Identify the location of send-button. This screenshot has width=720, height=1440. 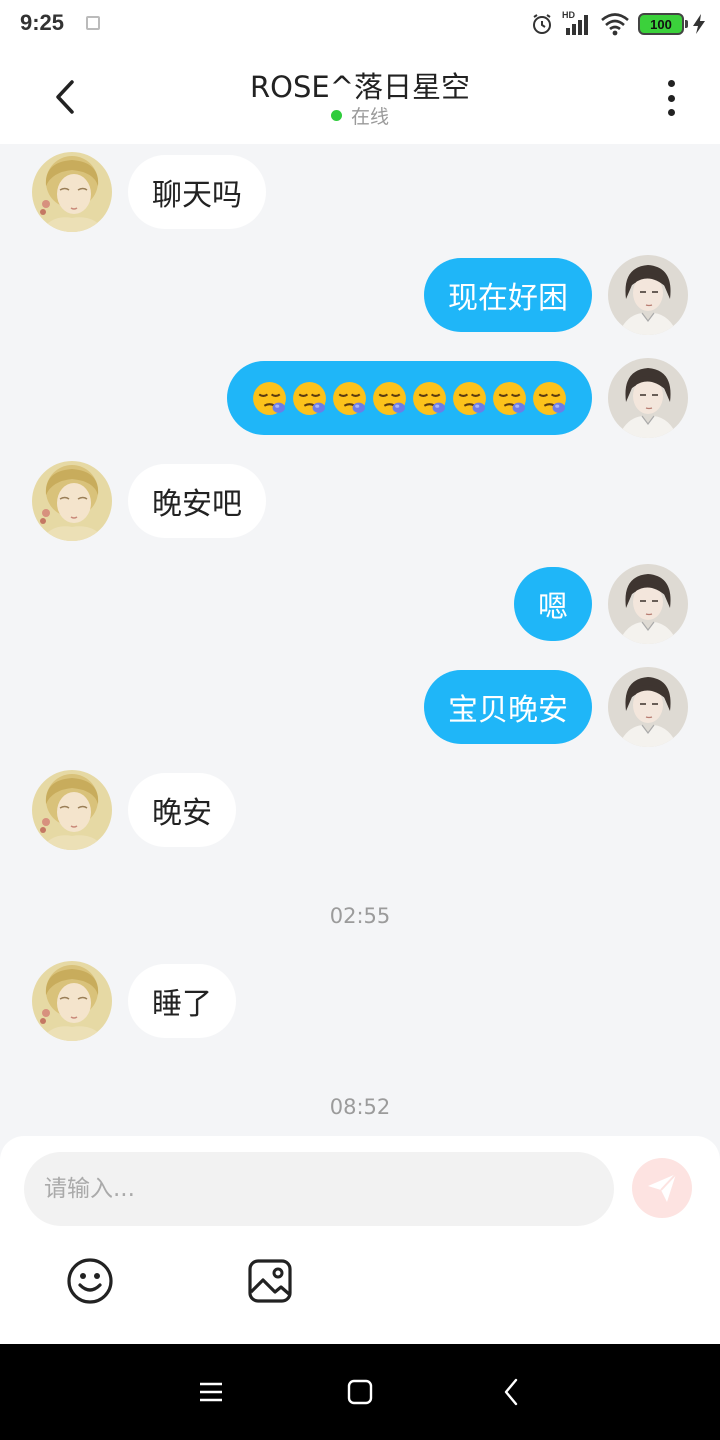
(662, 1188).